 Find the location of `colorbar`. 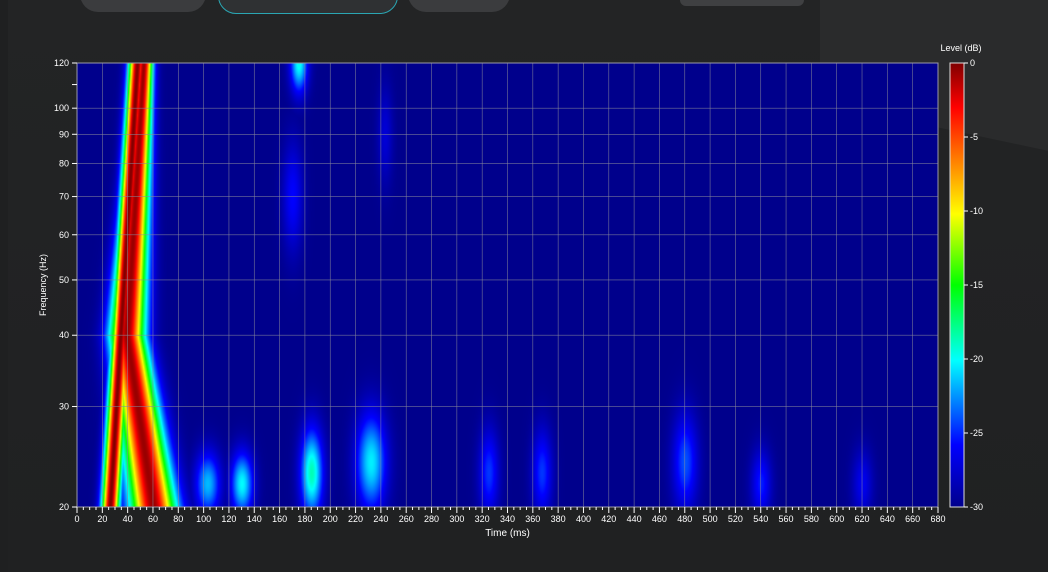

colorbar is located at coordinates (957, 285).